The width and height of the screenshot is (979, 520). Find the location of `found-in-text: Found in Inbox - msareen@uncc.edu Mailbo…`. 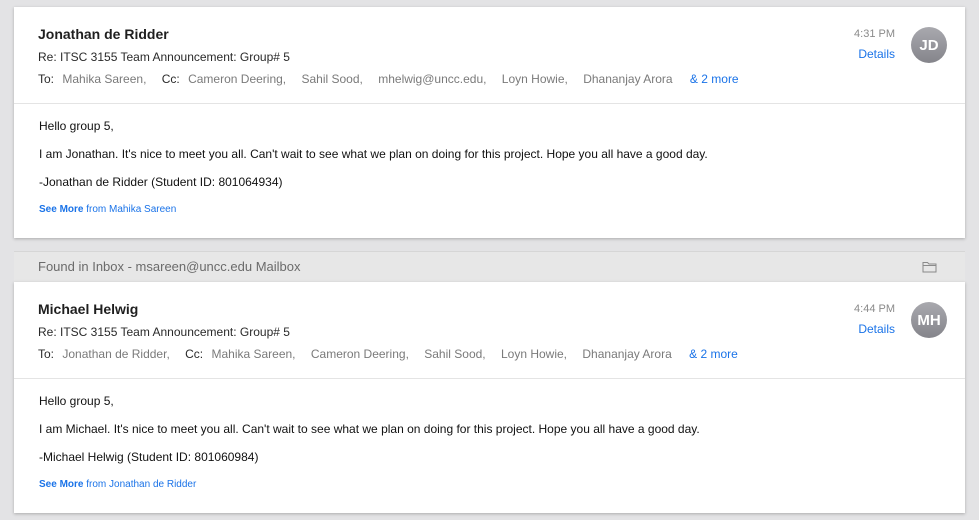

found-in-text: Found in Inbox - msareen@uncc.edu Mailbo… is located at coordinates (169, 266).